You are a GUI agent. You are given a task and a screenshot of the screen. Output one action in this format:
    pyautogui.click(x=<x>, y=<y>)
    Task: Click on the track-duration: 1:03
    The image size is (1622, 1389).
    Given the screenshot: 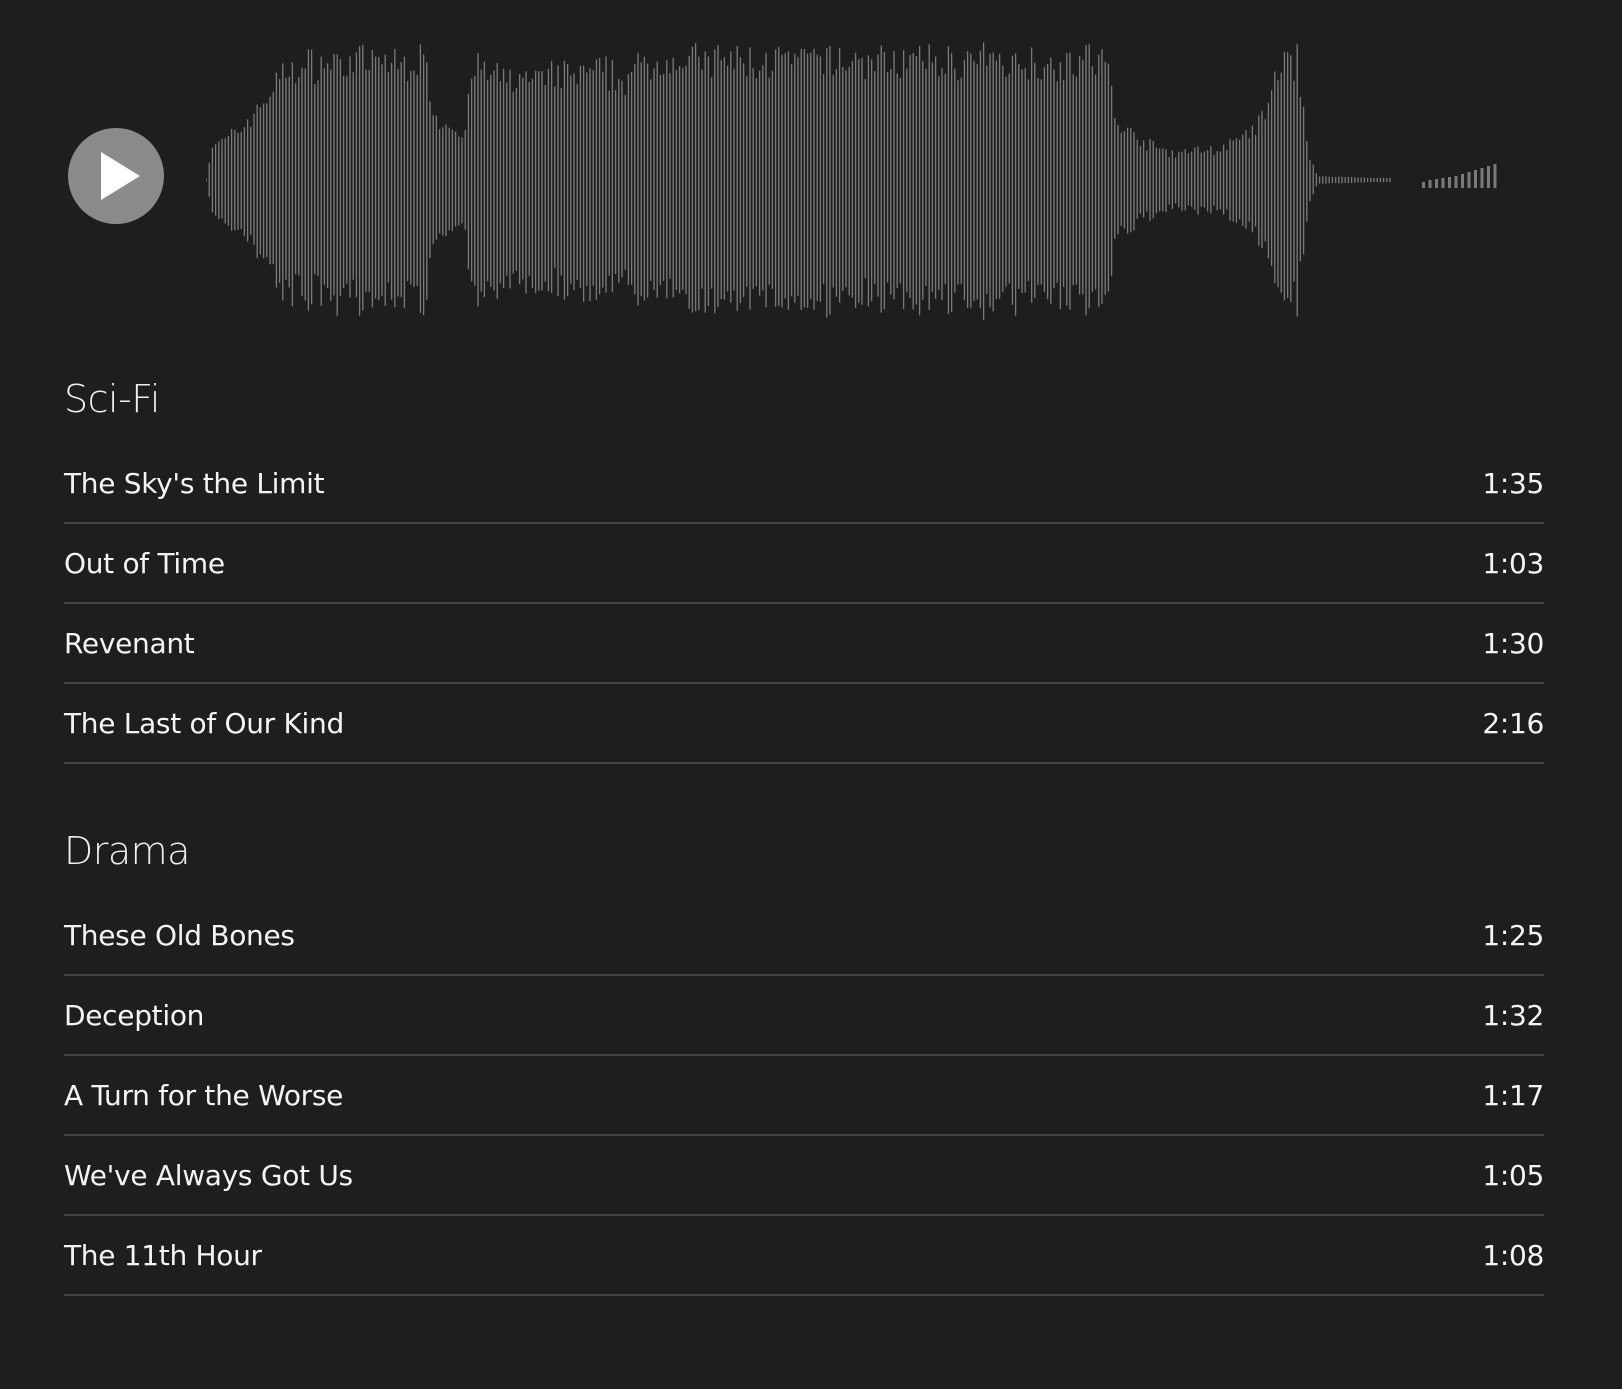 What is the action you would take?
    pyautogui.click(x=1513, y=563)
    